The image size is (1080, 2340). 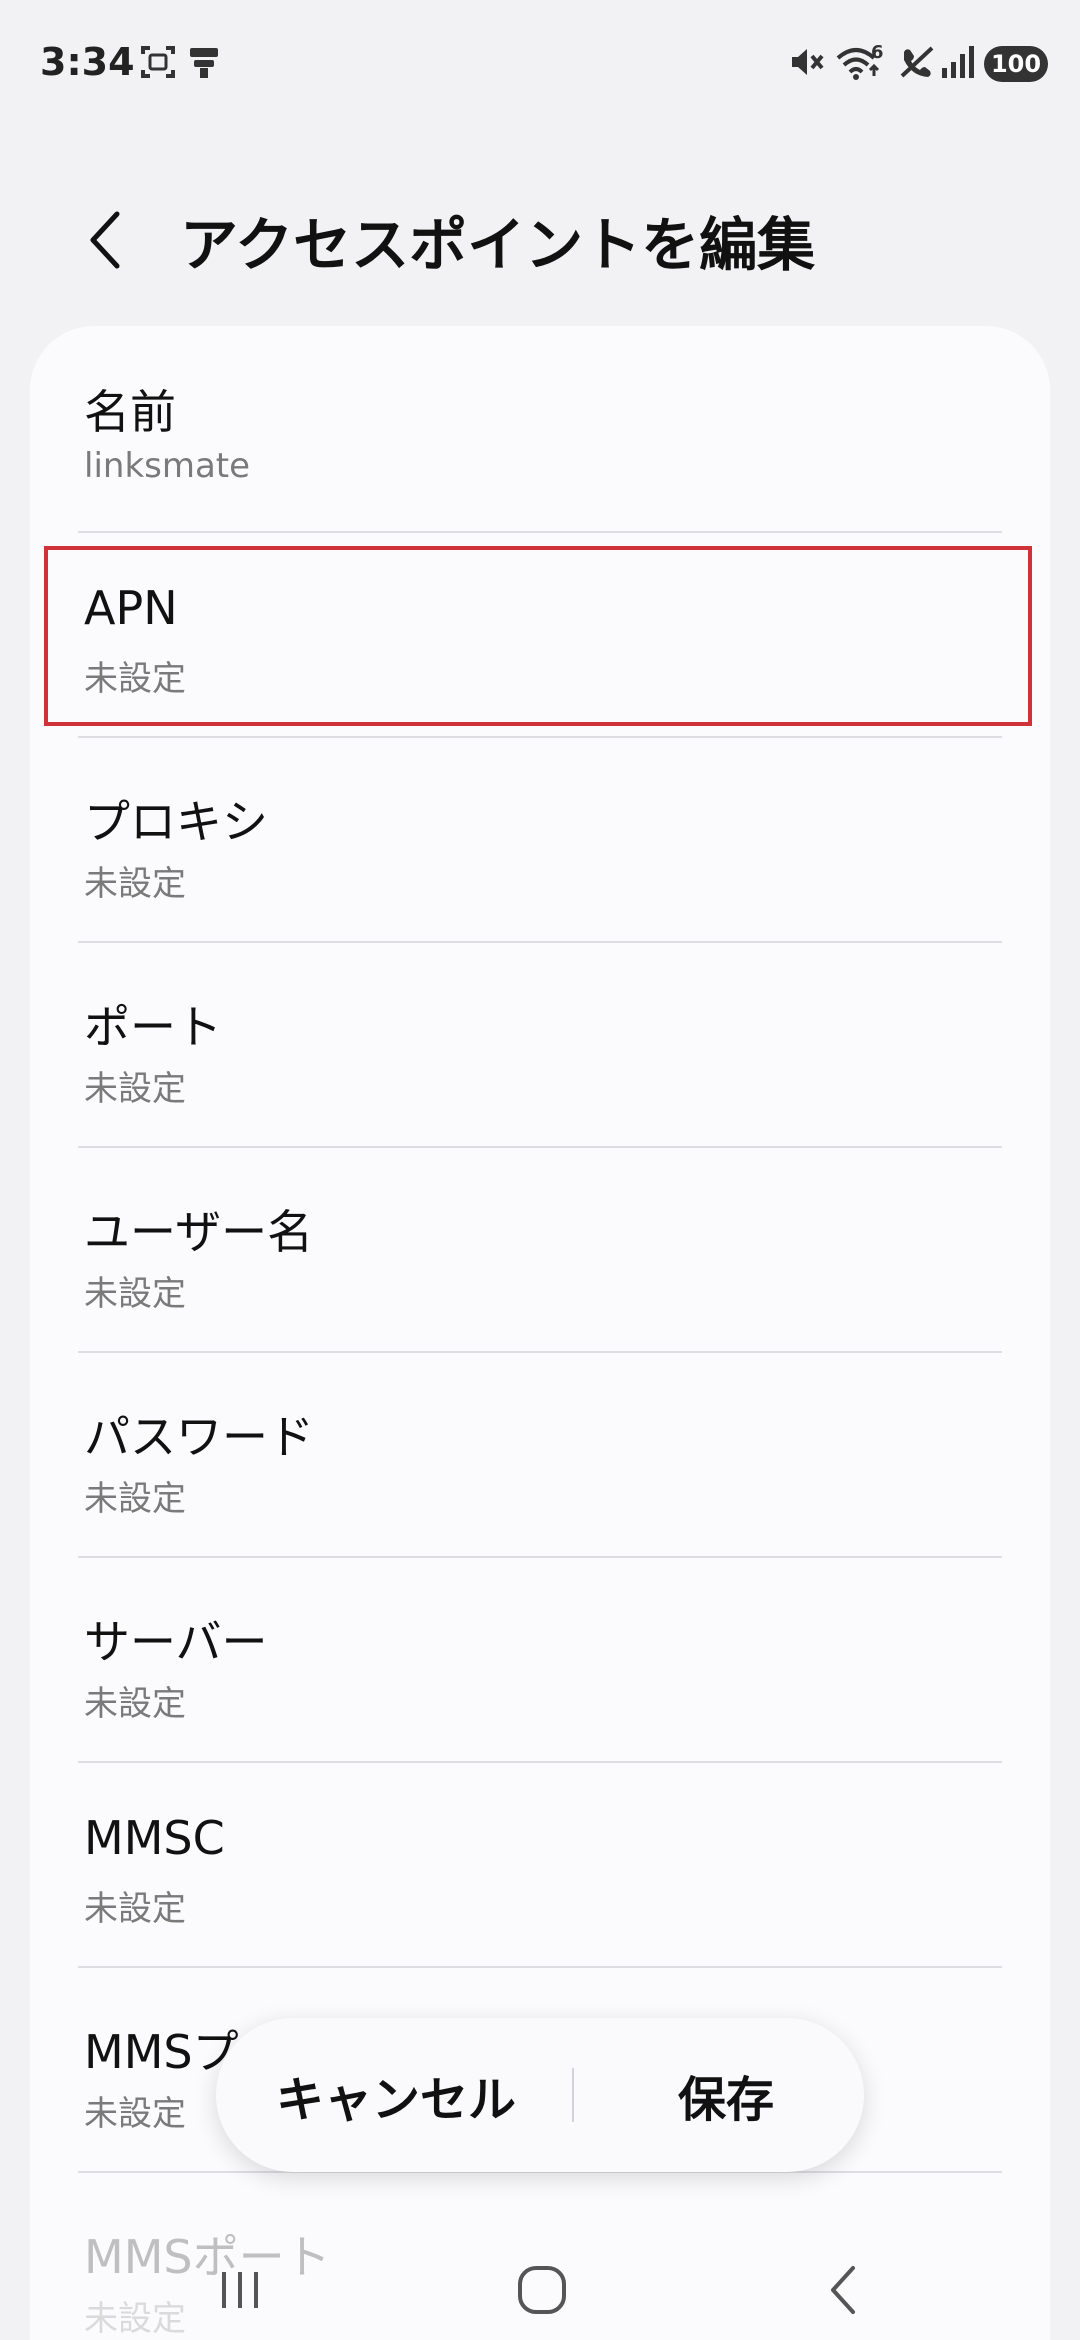 I want to click on back-button, so click(x=105, y=240).